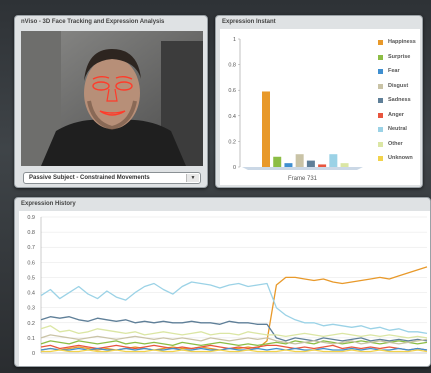 This screenshot has height=373, width=431. I want to click on x-axis-label: Frame 731, so click(303, 179).